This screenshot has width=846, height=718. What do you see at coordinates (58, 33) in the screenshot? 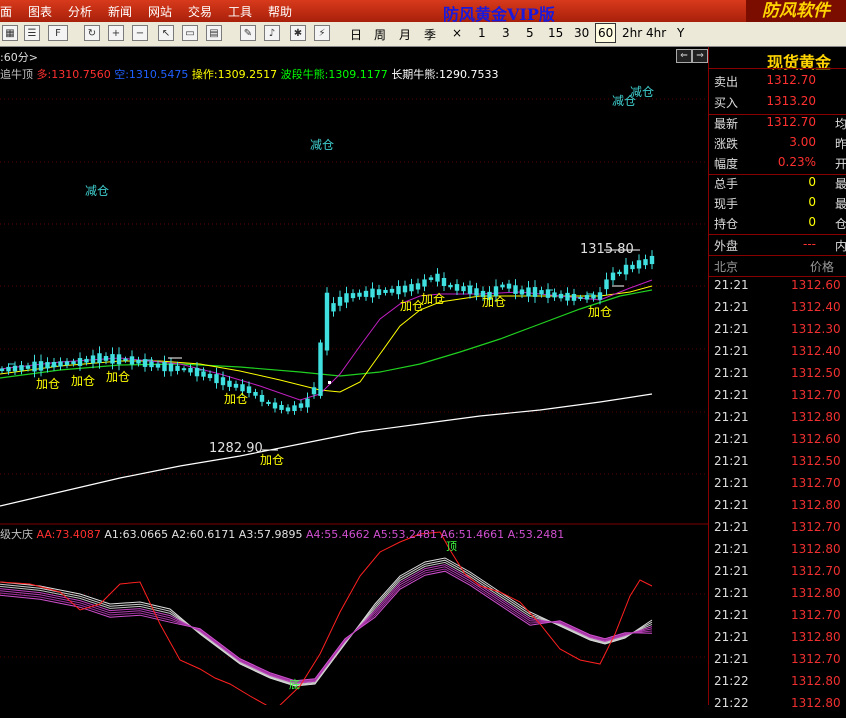
I see `f10-icon: F` at bounding box center [58, 33].